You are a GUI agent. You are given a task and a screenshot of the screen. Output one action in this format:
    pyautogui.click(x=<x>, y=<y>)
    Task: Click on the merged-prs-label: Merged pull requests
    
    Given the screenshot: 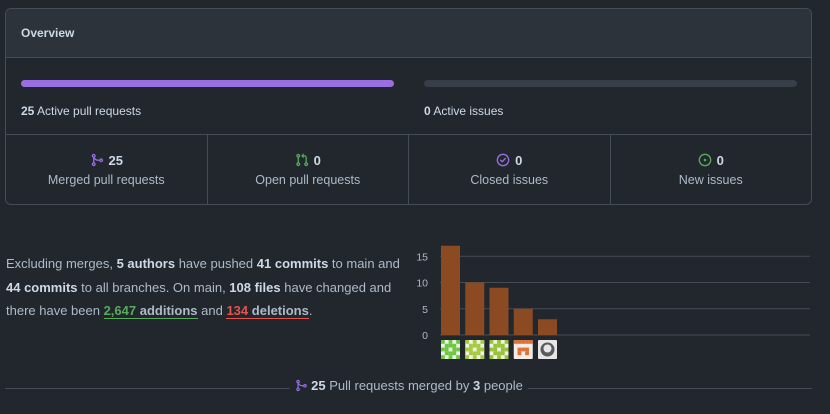 What is the action you would take?
    pyautogui.click(x=106, y=179)
    